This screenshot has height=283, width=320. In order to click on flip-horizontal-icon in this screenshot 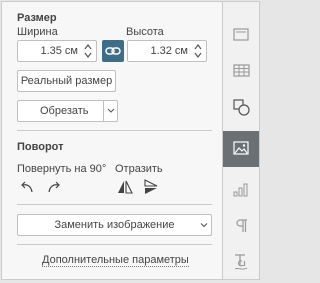, I will do `click(125, 187)`.